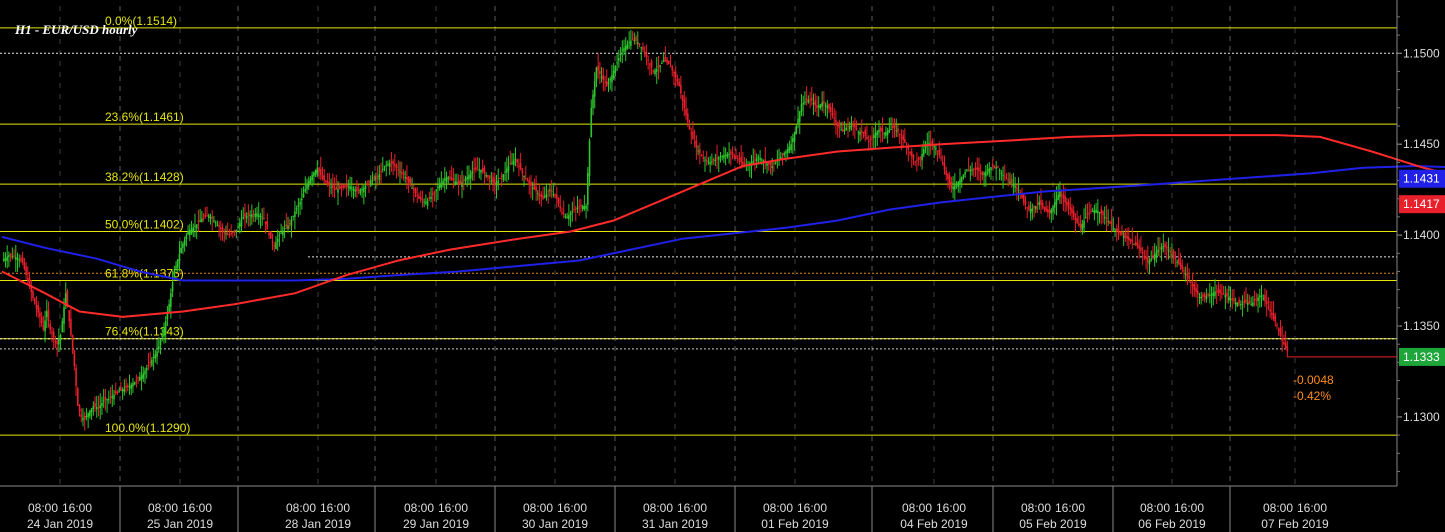 The height and width of the screenshot is (532, 1445). What do you see at coordinates (1421, 357) in the screenshot?
I see `last-price-tag: 1.1333` at bounding box center [1421, 357].